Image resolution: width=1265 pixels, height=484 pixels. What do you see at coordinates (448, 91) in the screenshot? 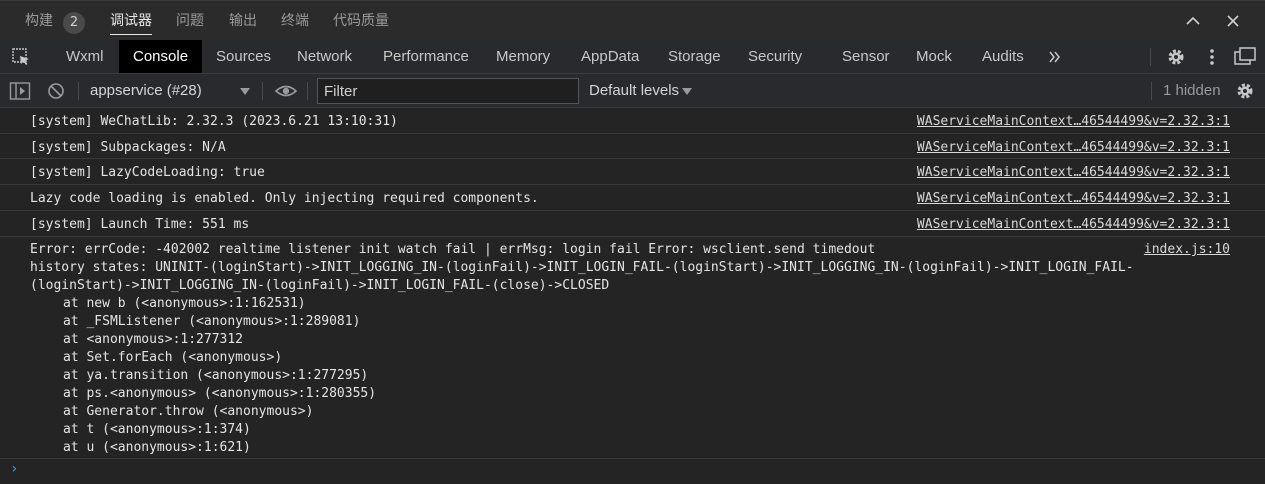
I see `filter-input` at bounding box center [448, 91].